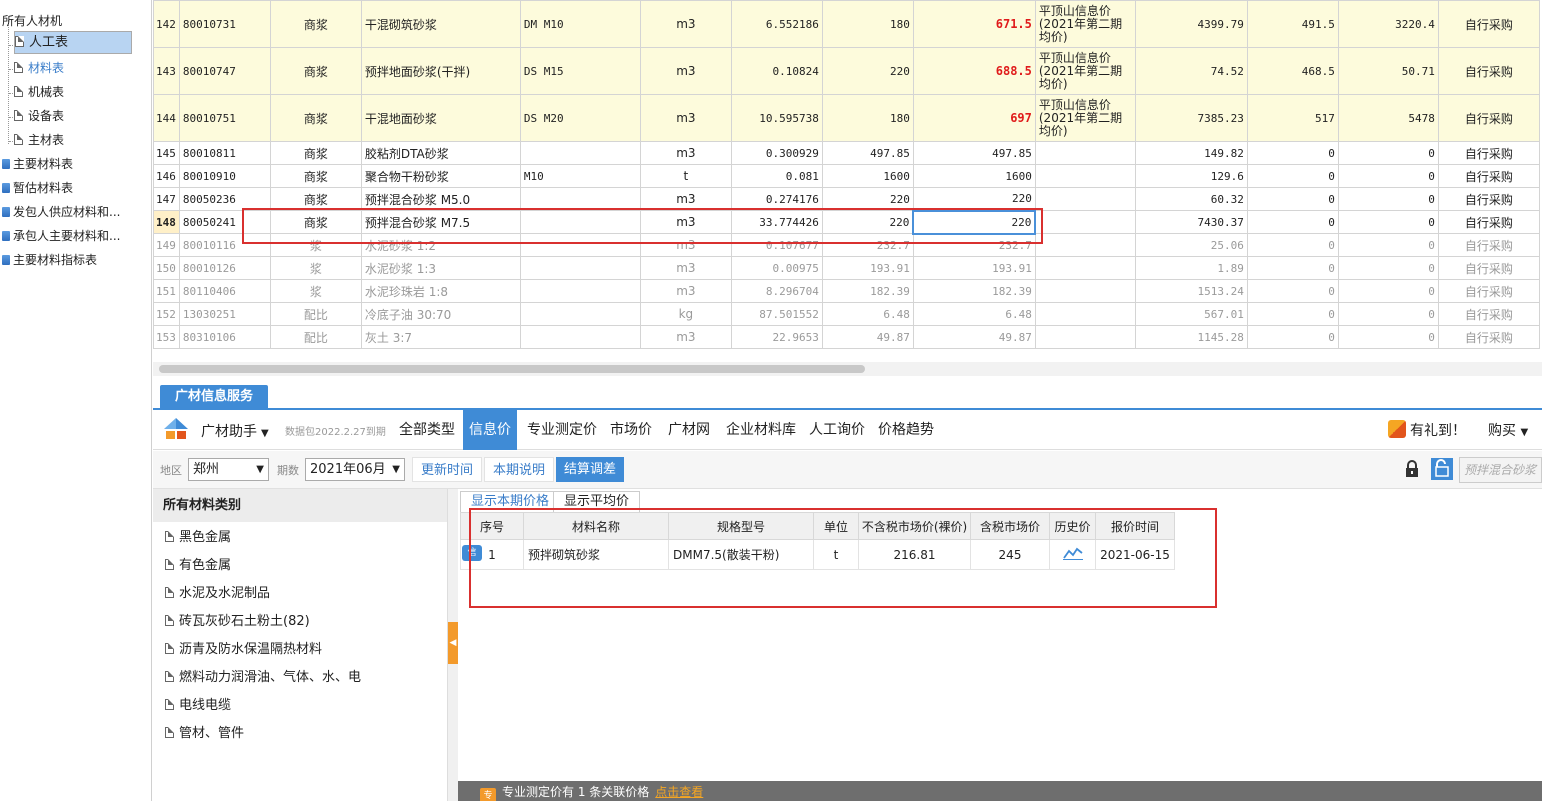 This screenshot has height=801, width=1542. Describe the element at coordinates (867, 153) in the screenshot. I see `budget-price: 497.85` at that location.